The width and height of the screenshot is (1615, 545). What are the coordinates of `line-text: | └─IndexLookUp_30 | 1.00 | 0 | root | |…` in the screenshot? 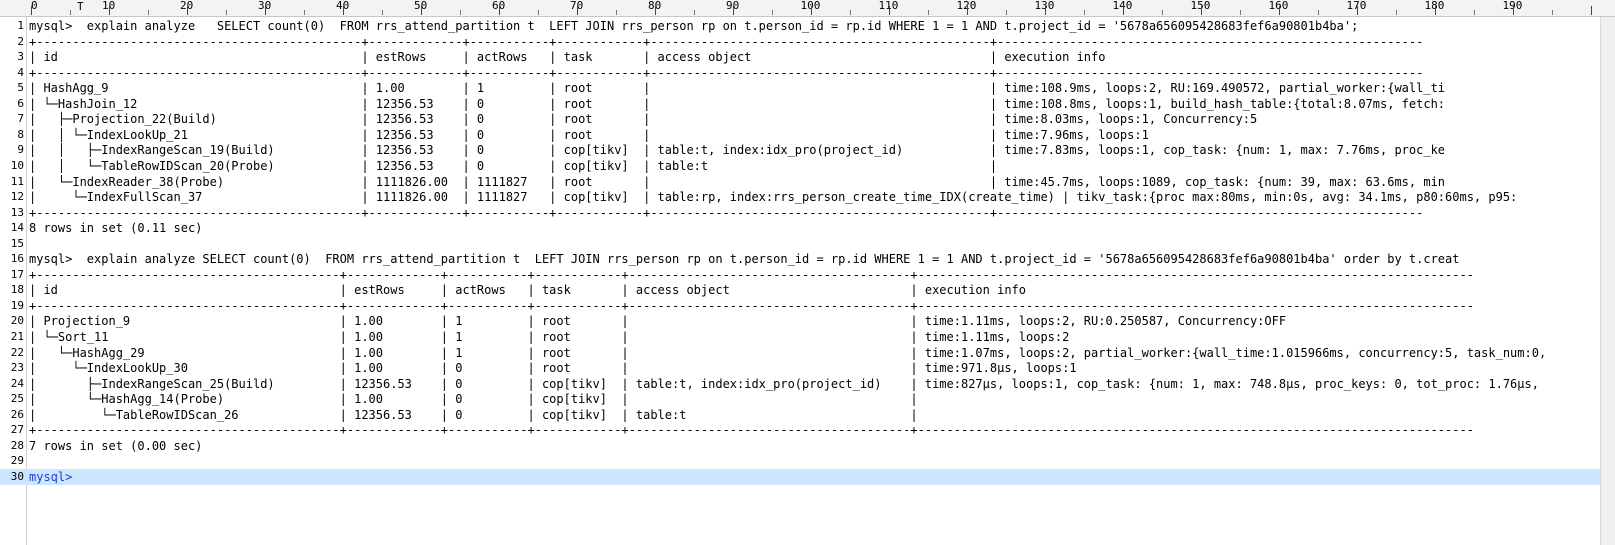 It's located at (553, 368).